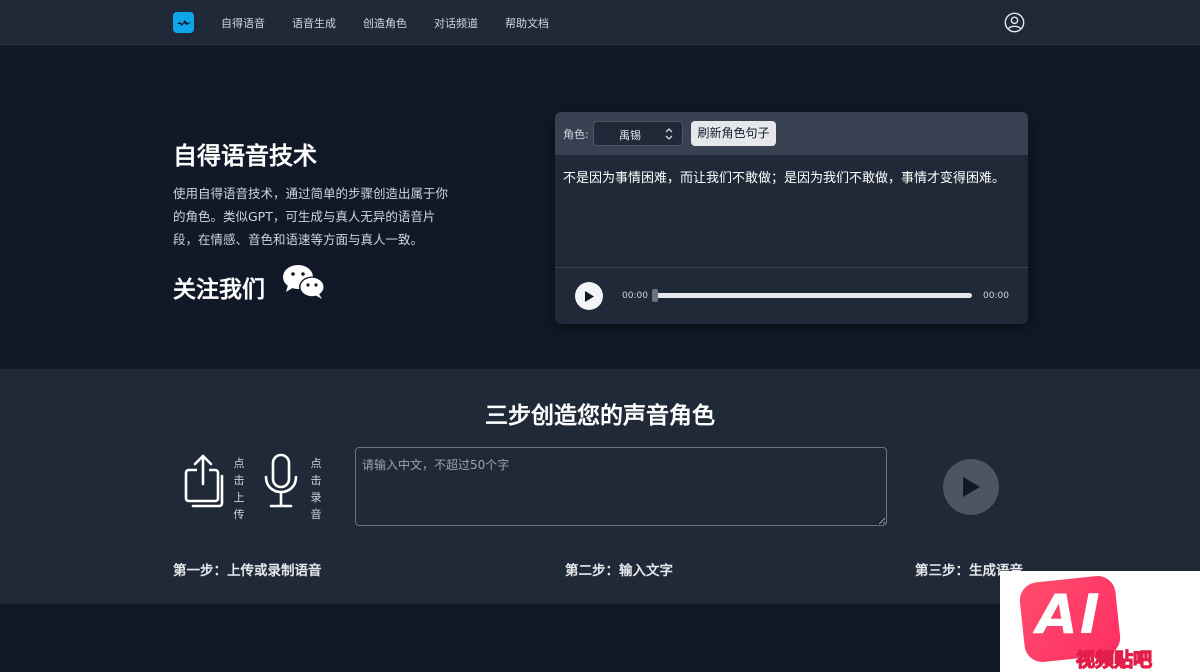 Image resolution: width=1200 pixels, height=672 pixels. Describe the element at coordinates (239, 489) in the screenshot. I see `upload-label: 点击上传` at that location.